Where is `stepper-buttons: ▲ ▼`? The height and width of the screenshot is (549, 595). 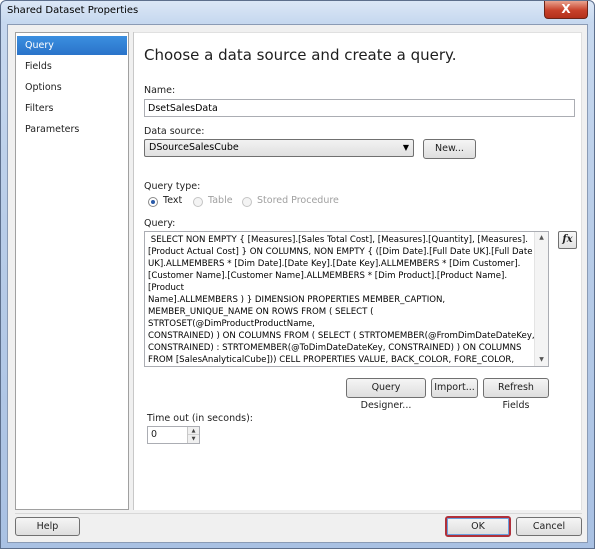
stepper-buttons: ▲ ▼ is located at coordinates (193, 435).